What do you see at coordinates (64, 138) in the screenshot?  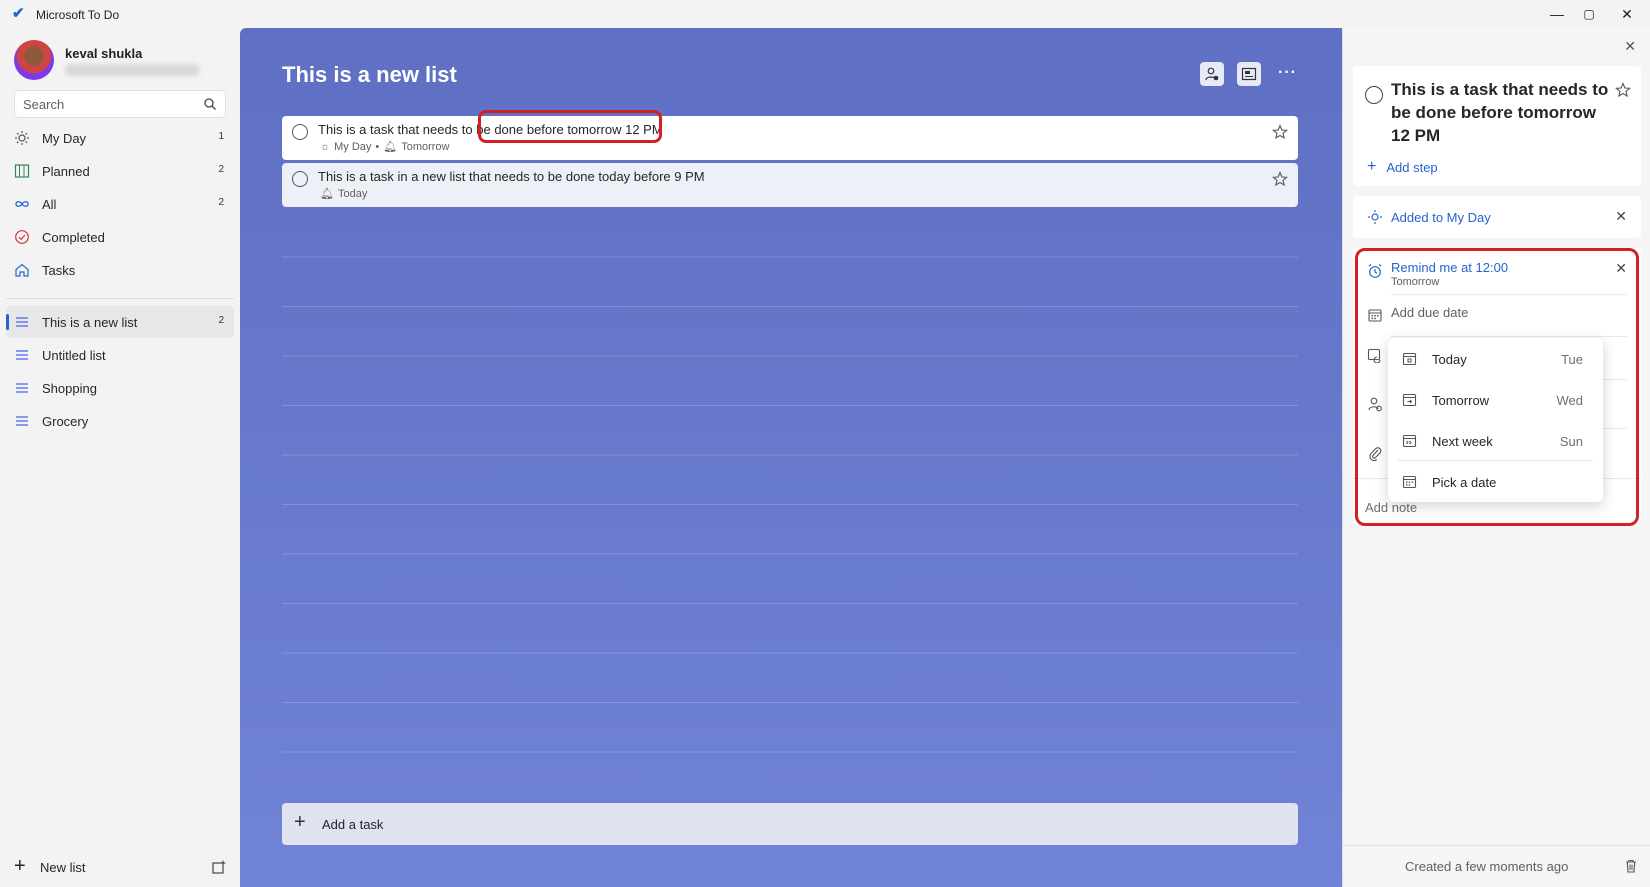 I see `sidebar-item-label: My Day` at bounding box center [64, 138].